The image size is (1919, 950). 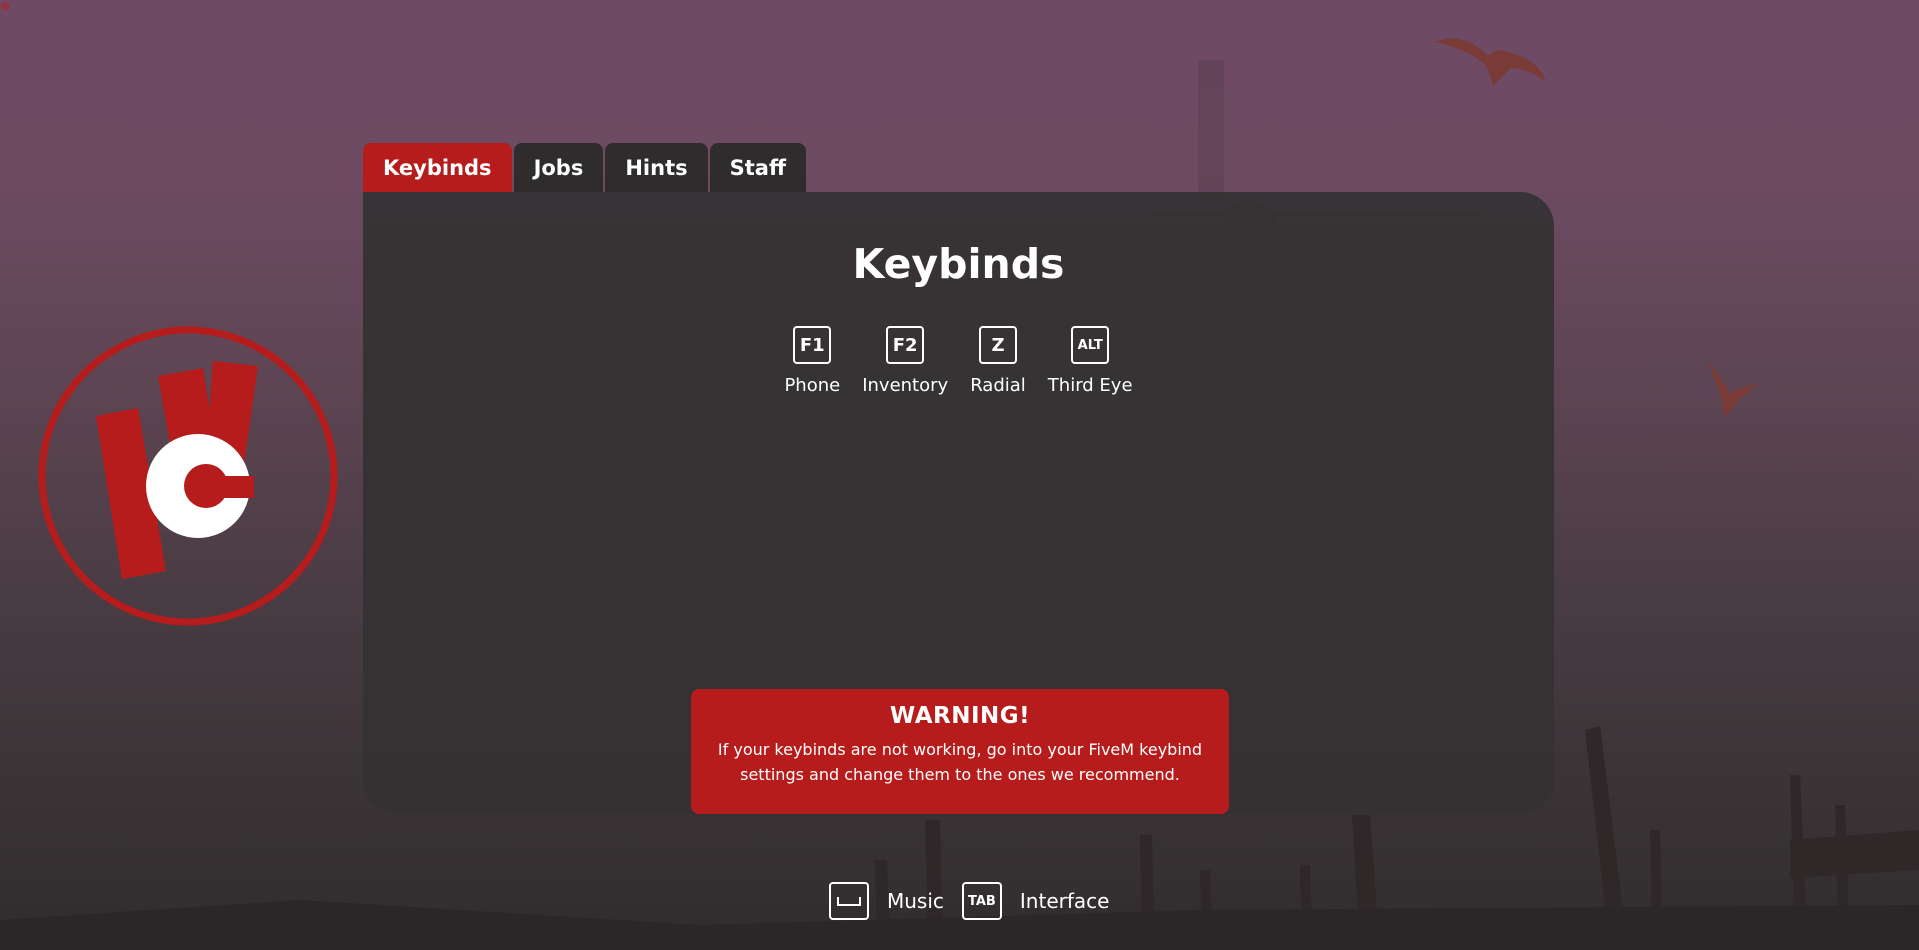 I want to click on keybind-label: Third Eye, so click(x=1090, y=385).